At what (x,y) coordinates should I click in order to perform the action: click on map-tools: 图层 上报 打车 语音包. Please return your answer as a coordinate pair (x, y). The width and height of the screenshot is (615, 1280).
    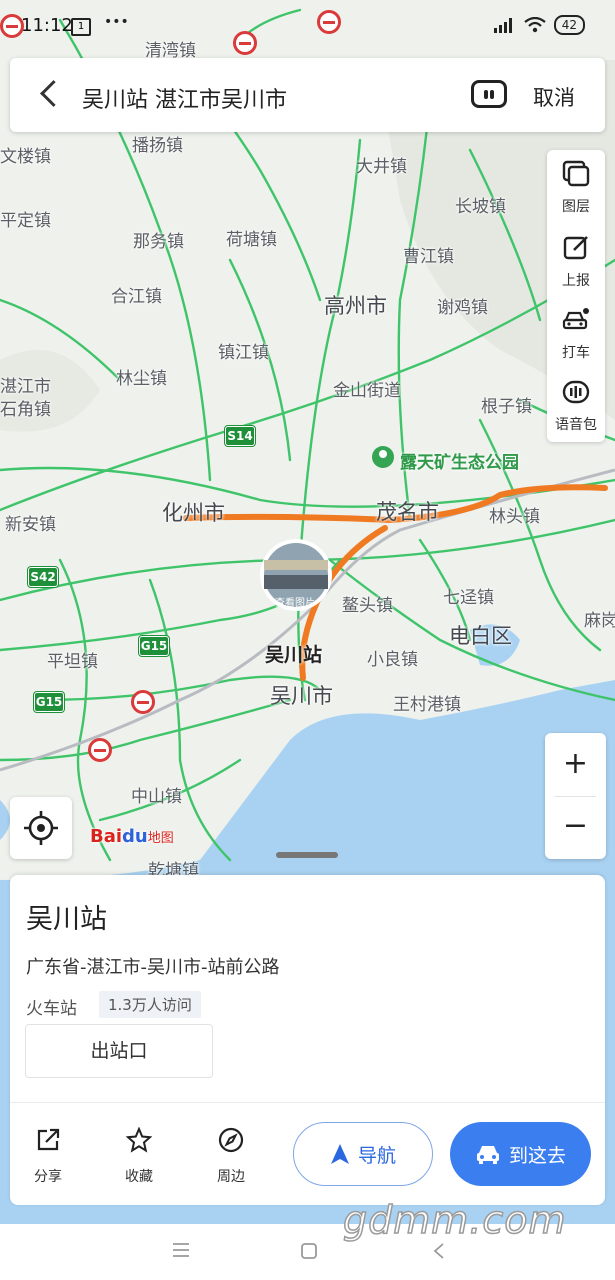
    Looking at the image, I should click on (576, 296).